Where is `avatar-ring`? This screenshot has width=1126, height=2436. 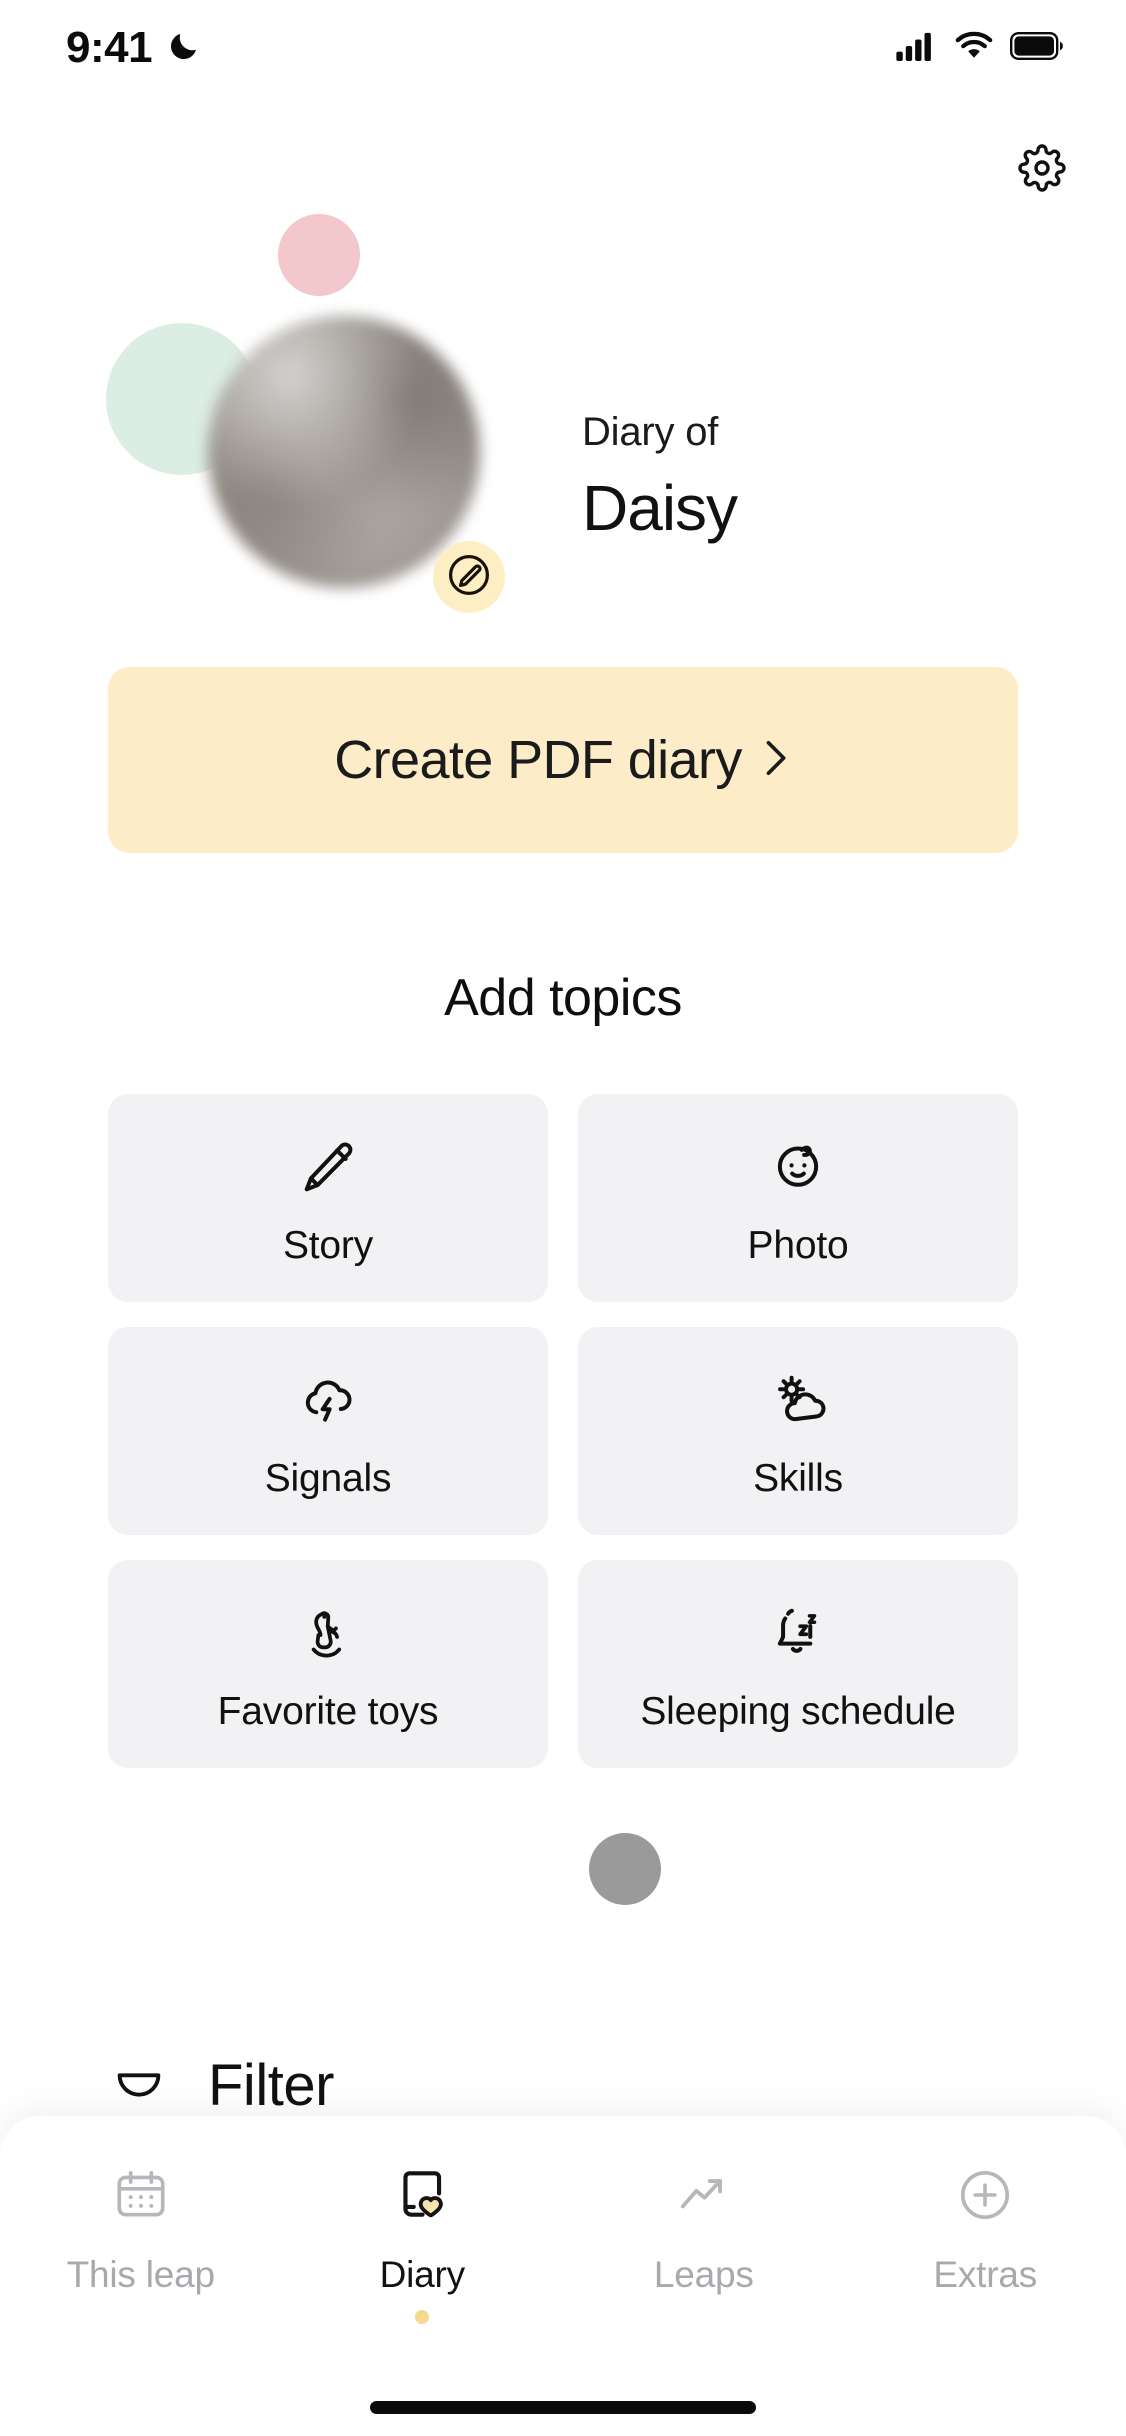
avatar-ring is located at coordinates (344, 452).